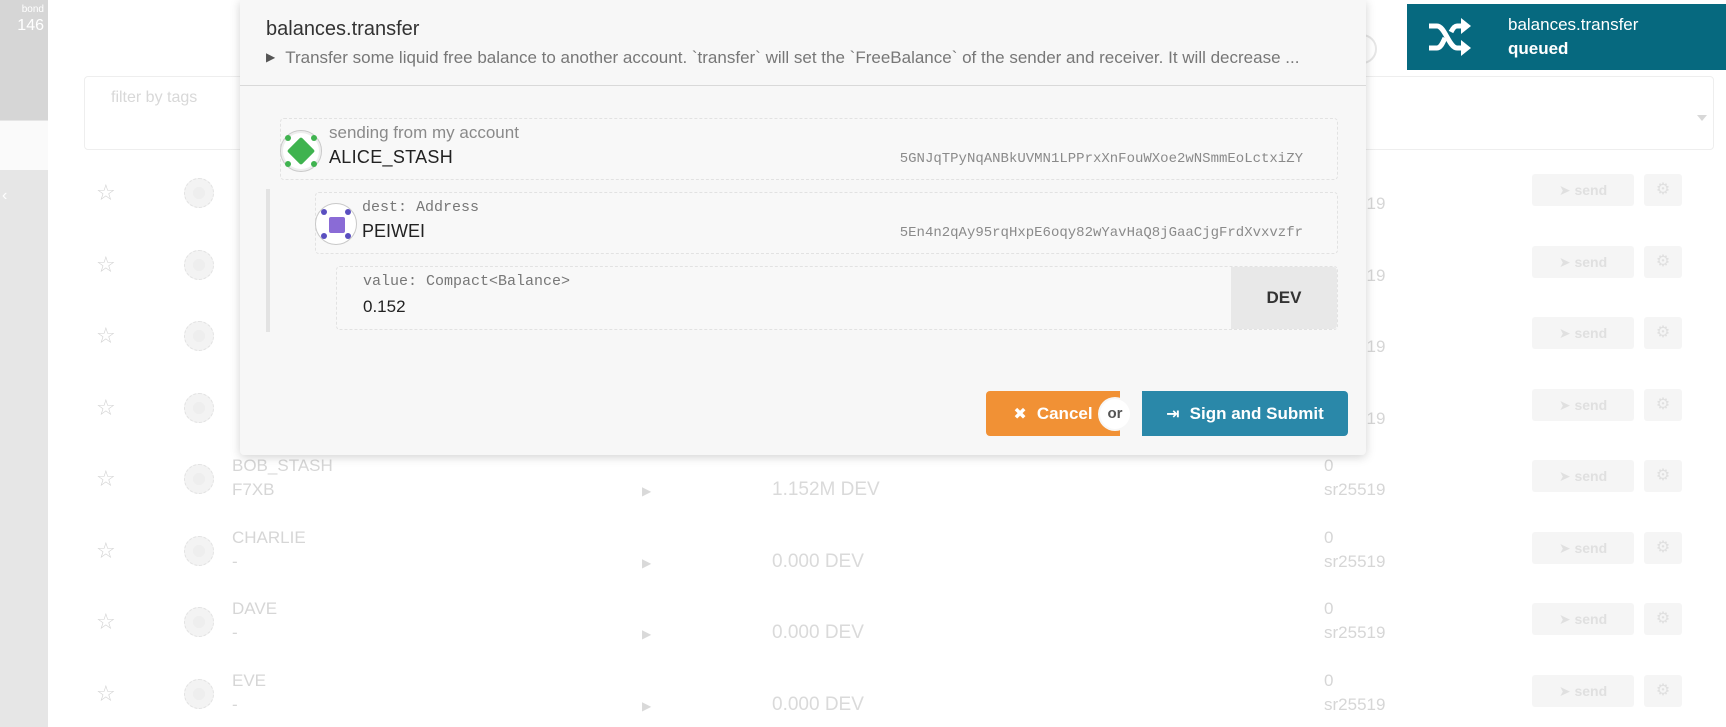  What do you see at coordinates (32, 9) in the screenshot?
I see `block-label: bond` at bounding box center [32, 9].